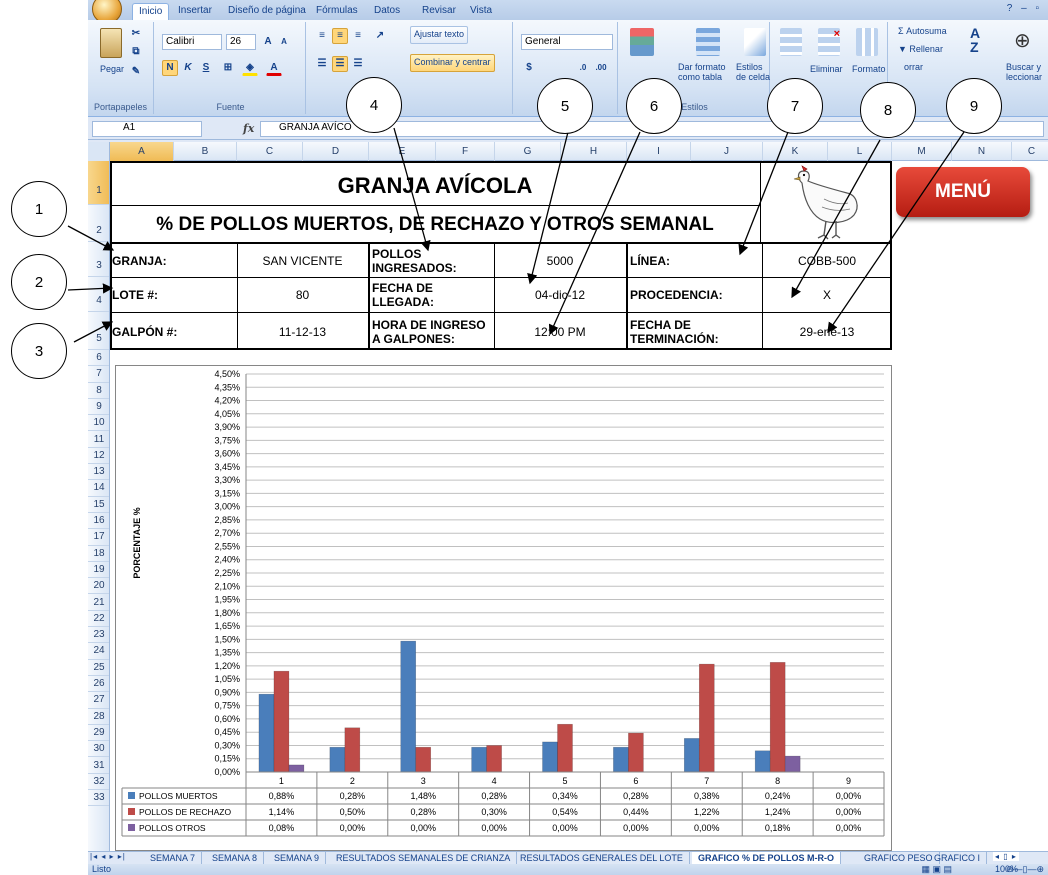  What do you see at coordinates (827, 295) in the screenshot?
I see `procedencia-value: X` at bounding box center [827, 295].